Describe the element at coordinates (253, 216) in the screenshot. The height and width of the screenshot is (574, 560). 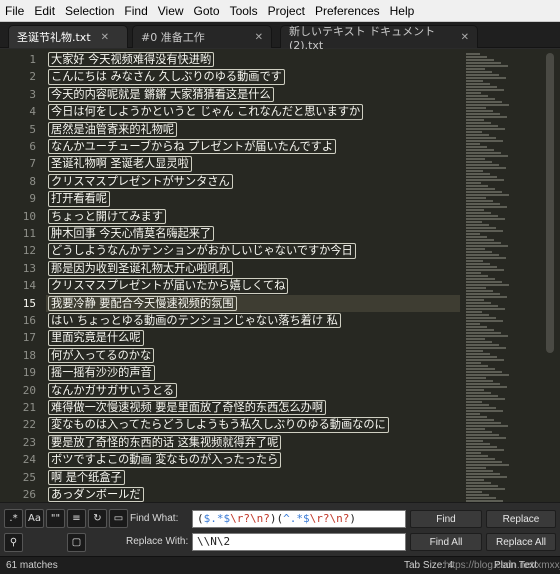
I see `code-line: ちょっと開けてみます` at that location.